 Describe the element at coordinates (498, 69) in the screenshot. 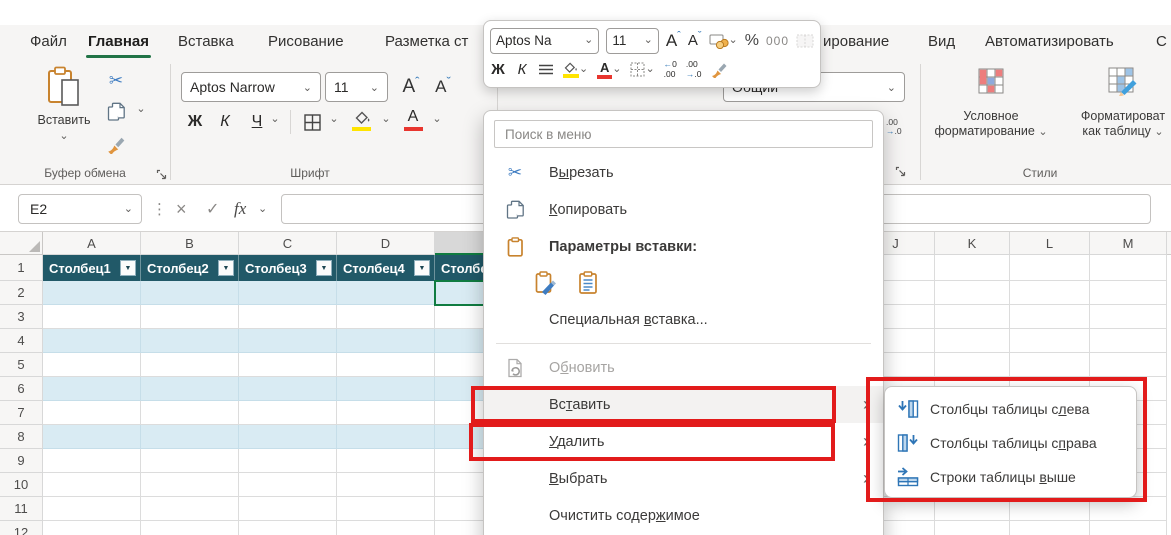

I see `mini-bold-button: Ж` at that location.